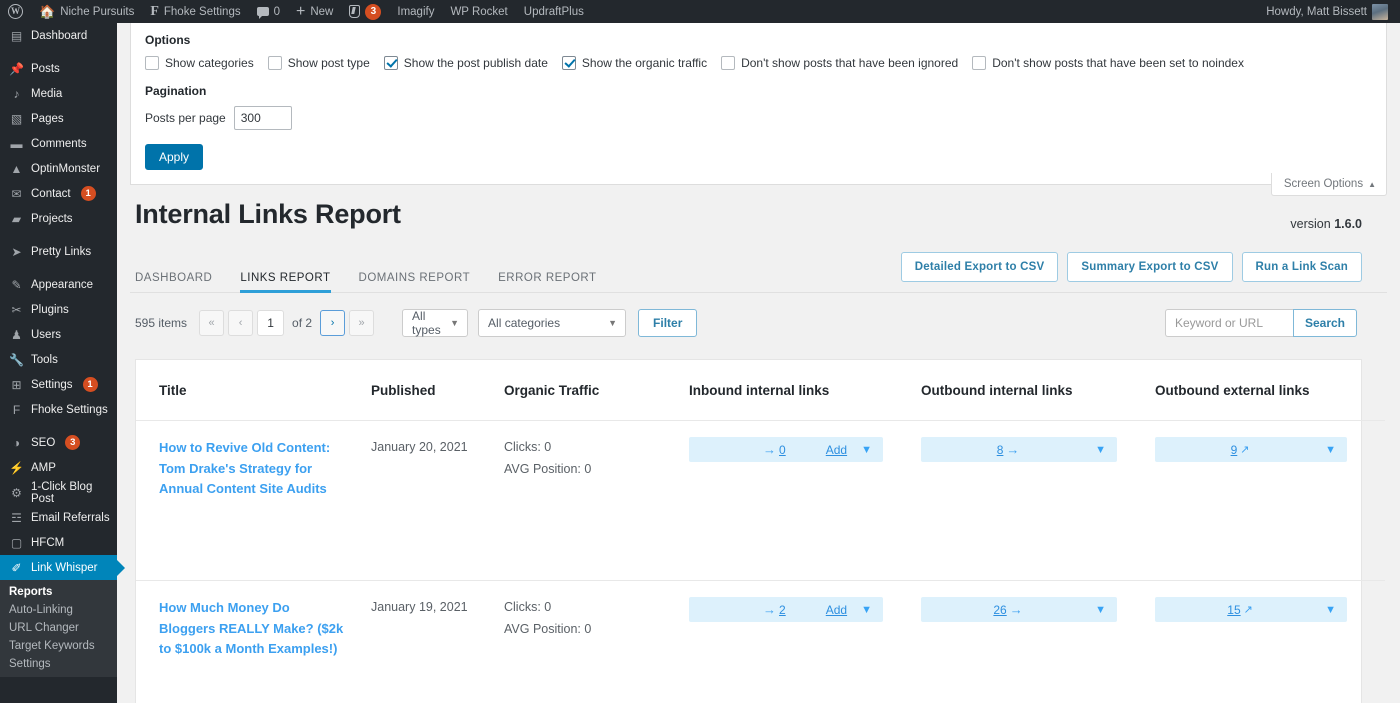 The width and height of the screenshot is (1400, 703). What do you see at coordinates (58, 628) in the screenshot?
I see `submenu-item-url-changer: URL Changer` at bounding box center [58, 628].